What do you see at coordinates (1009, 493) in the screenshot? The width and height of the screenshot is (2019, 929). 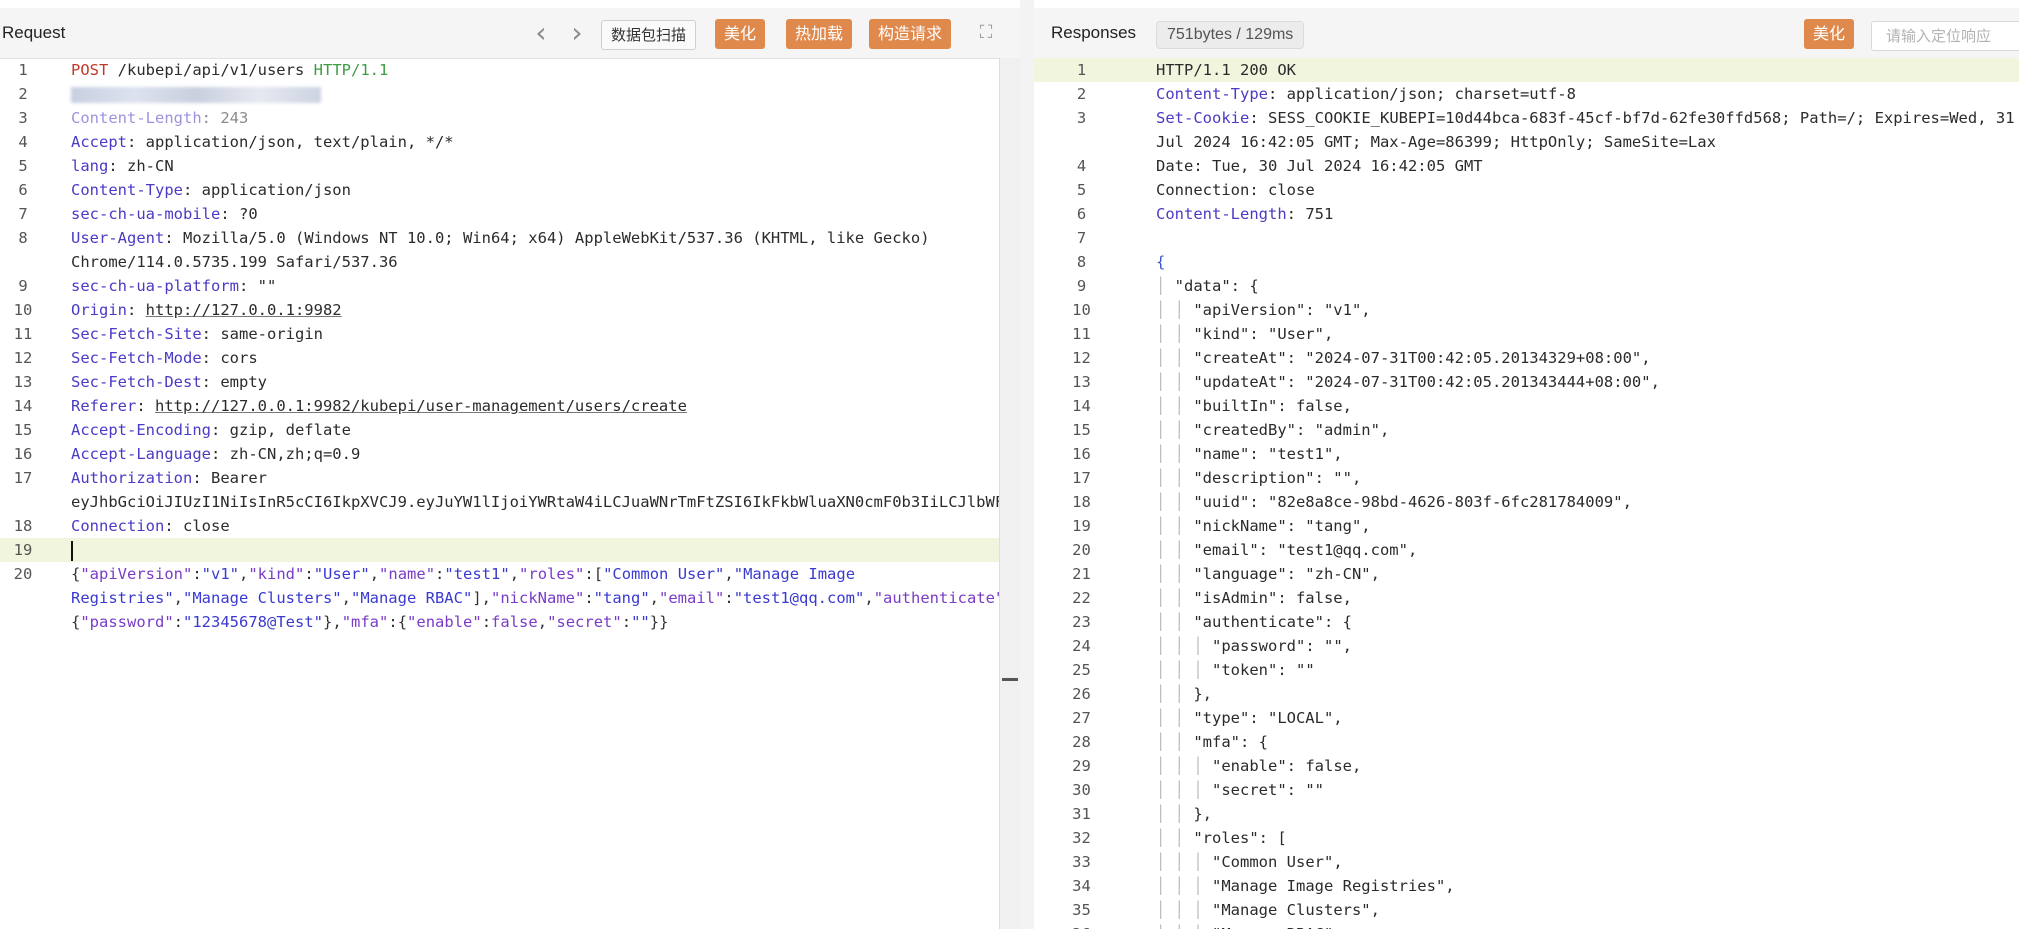 I see `request-scrollbar` at bounding box center [1009, 493].